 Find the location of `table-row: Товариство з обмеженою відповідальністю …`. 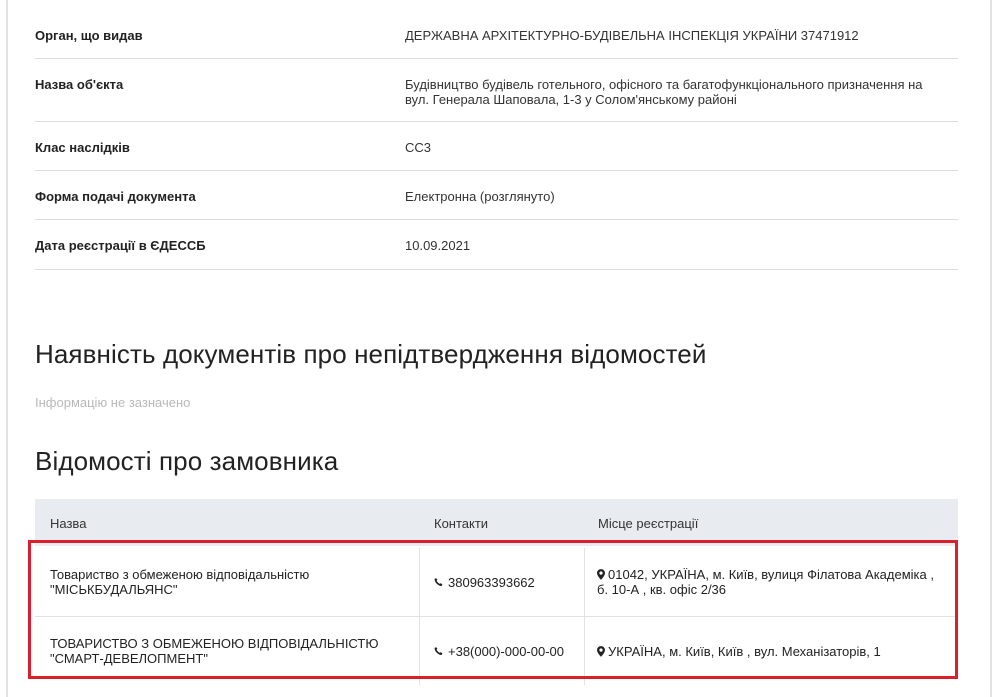

table-row: Товариство з обмеженою відповідальністю … is located at coordinates (496, 582).